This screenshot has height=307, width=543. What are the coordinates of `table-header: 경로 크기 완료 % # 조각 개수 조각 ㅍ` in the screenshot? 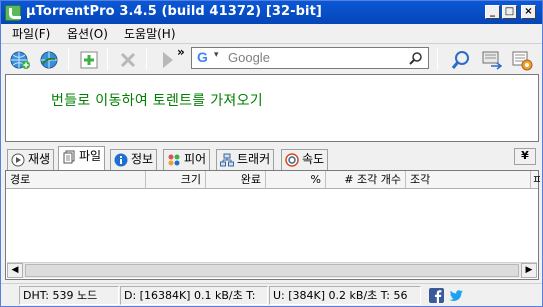 It's located at (273, 180).